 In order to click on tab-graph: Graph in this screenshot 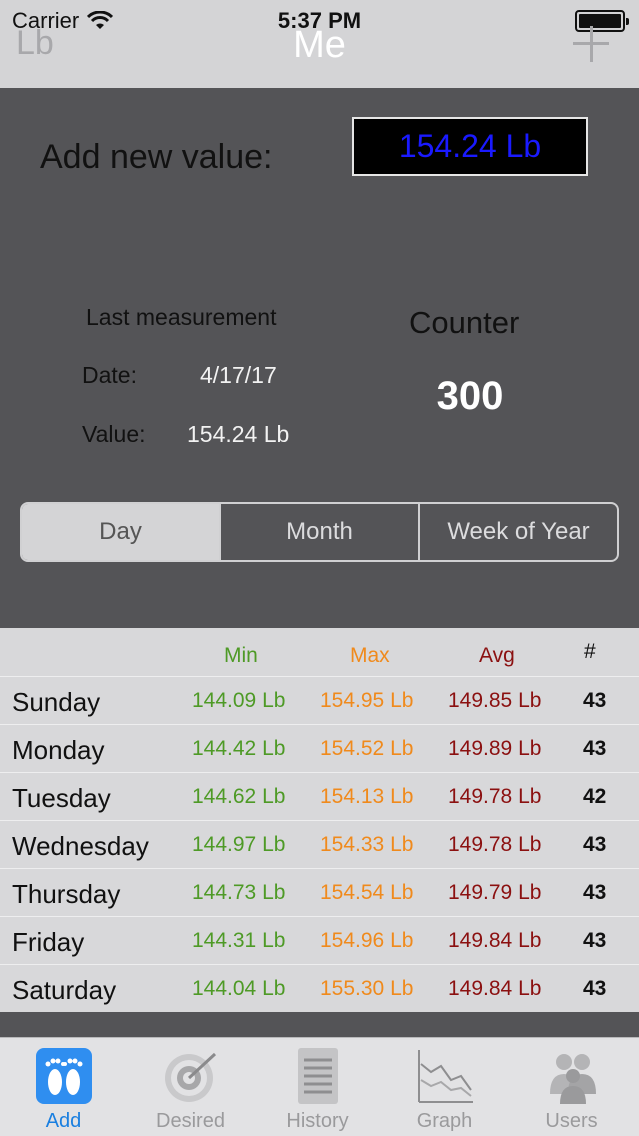, I will do `click(444, 1087)`.